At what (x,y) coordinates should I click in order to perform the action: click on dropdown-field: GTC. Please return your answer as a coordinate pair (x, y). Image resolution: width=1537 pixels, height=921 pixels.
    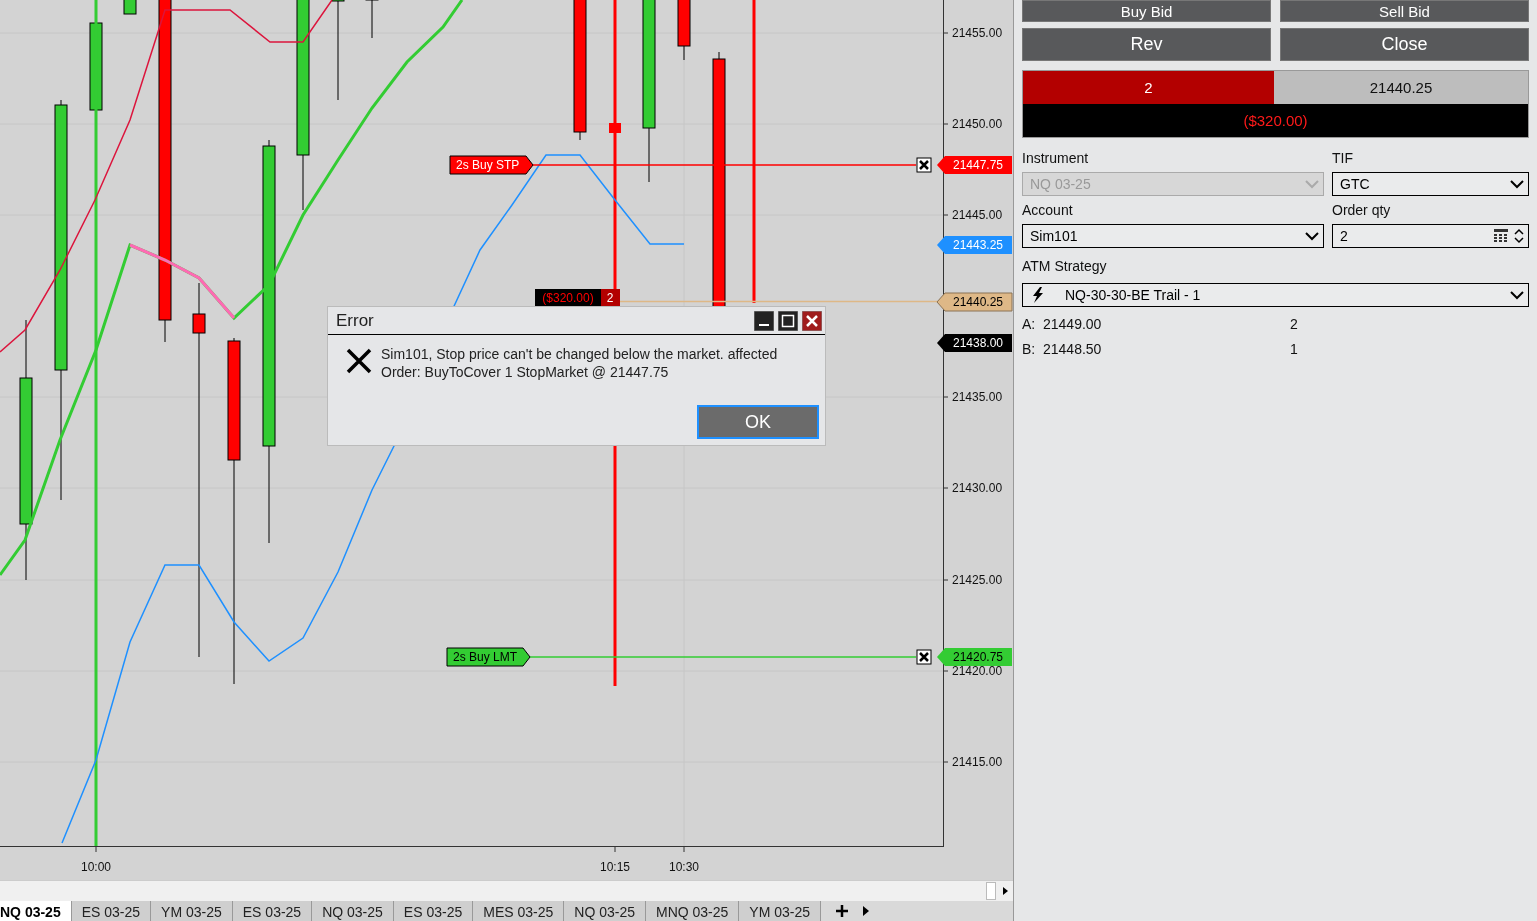
    Looking at the image, I should click on (1430, 184).